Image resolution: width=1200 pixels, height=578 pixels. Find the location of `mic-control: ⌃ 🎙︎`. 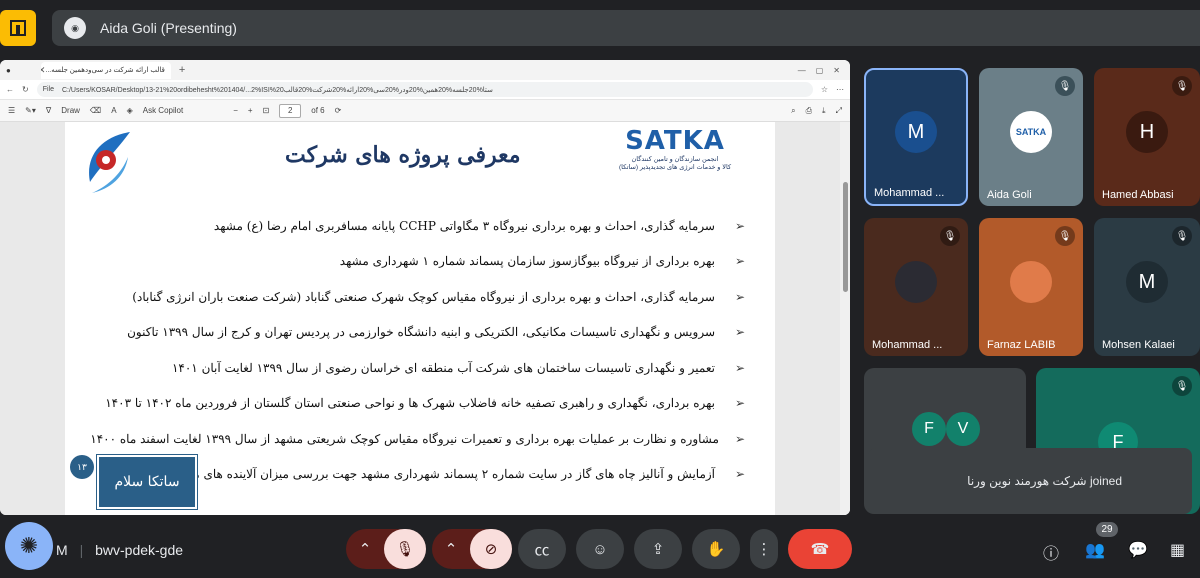

mic-control: ⌃ 🎙︎ is located at coordinates (386, 549).